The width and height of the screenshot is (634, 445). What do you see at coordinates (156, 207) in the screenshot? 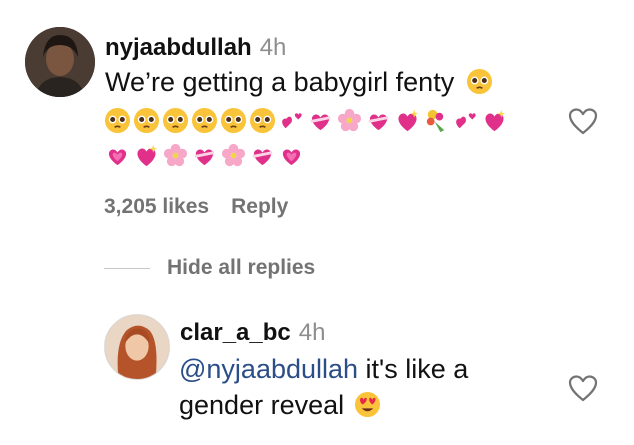
I see `likes-count: 3,205 likes` at bounding box center [156, 207].